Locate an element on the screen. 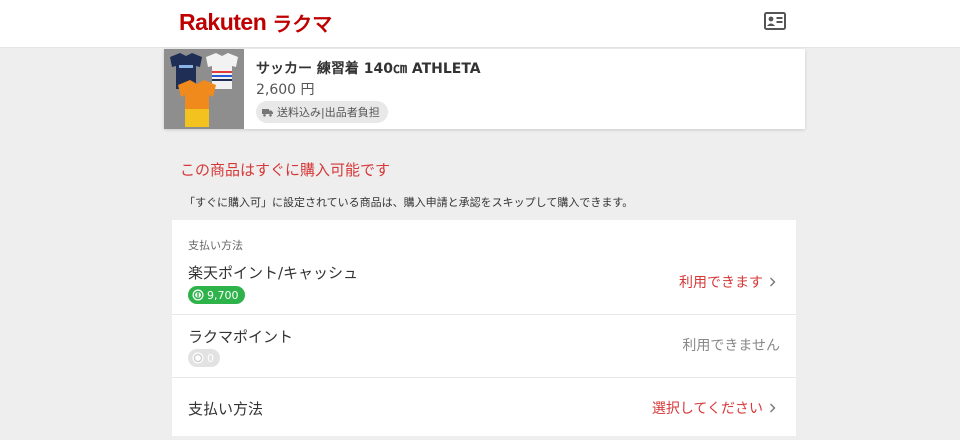 The height and width of the screenshot is (440, 960). rakuma-points-status: 利用できません is located at coordinates (731, 346).